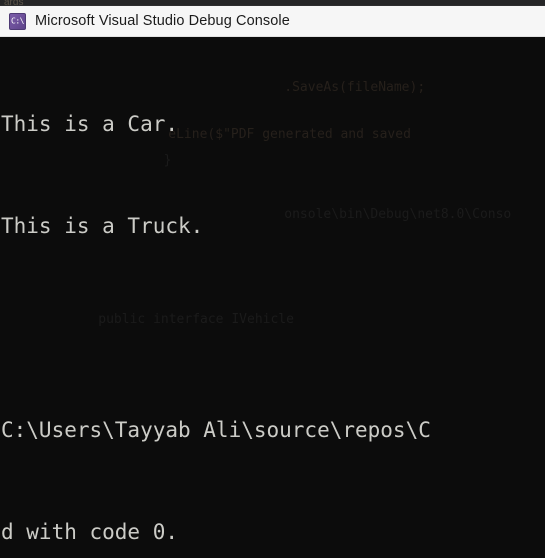 The image size is (545, 558). Describe the element at coordinates (102, 226) in the screenshot. I see `console-line: This is a Truck.` at that location.